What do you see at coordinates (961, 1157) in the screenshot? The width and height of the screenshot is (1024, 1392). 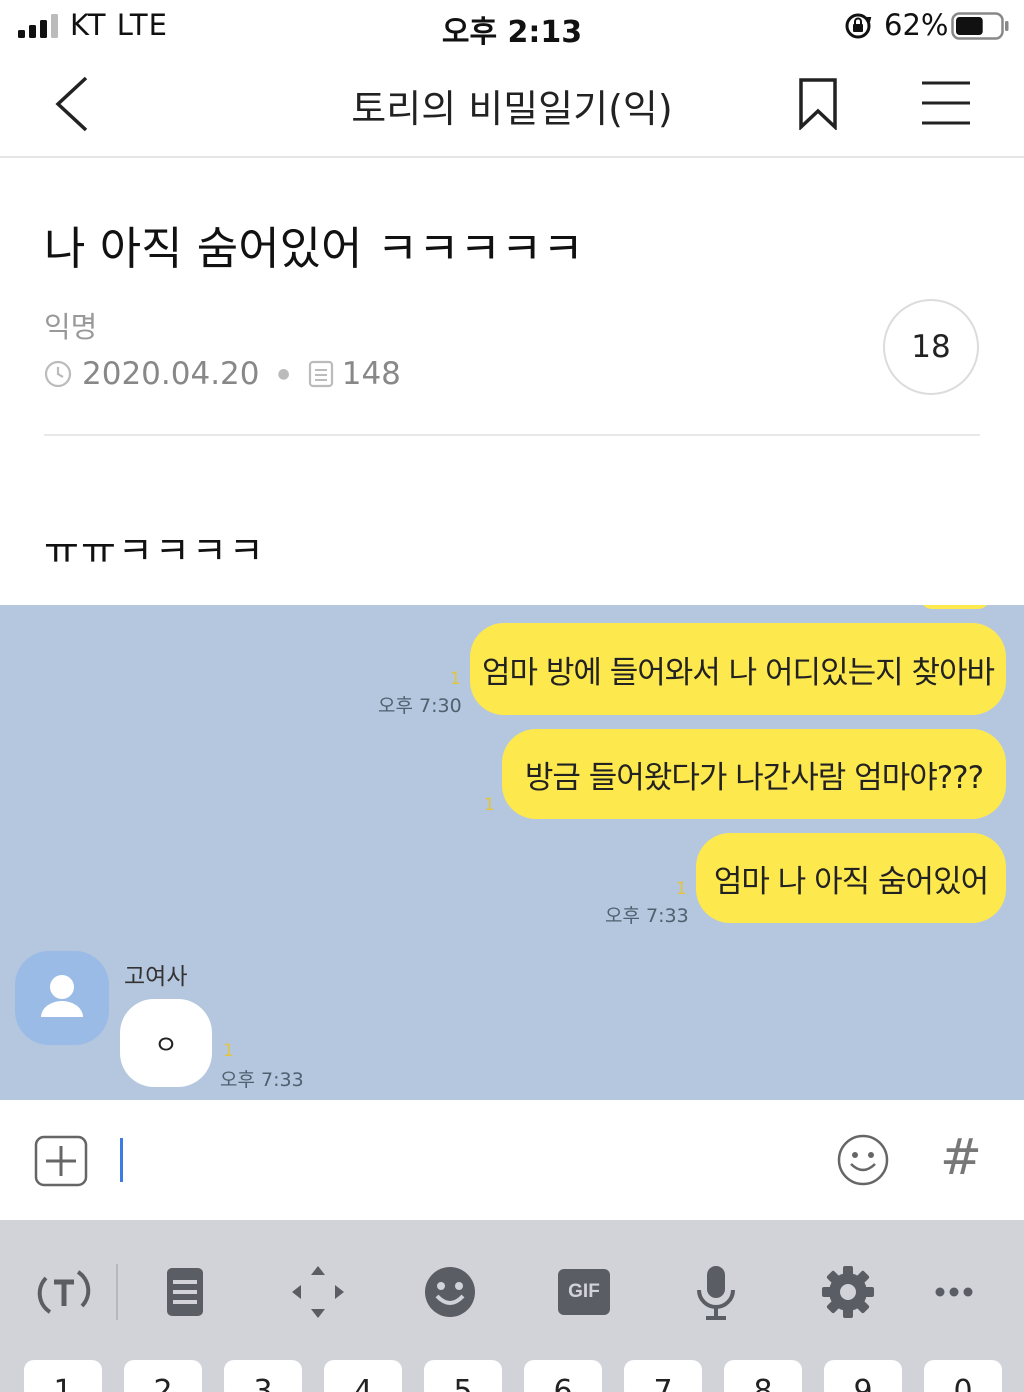 I see `hashtag-icon: #` at bounding box center [961, 1157].